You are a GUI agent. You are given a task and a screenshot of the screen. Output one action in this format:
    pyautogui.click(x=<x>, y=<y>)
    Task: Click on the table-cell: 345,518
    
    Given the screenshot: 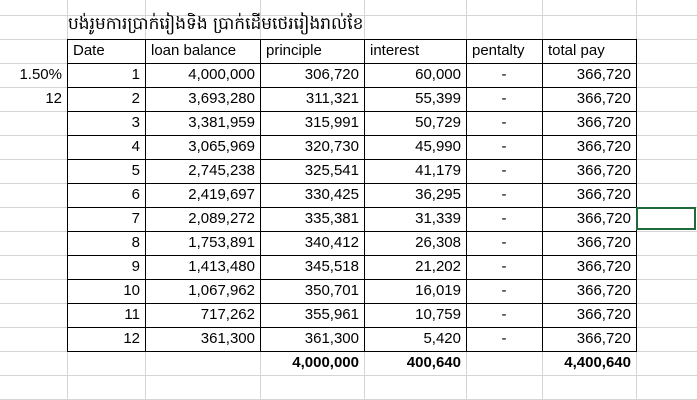 What is the action you would take?
    pyautogui.click(x=312, y=267)
    